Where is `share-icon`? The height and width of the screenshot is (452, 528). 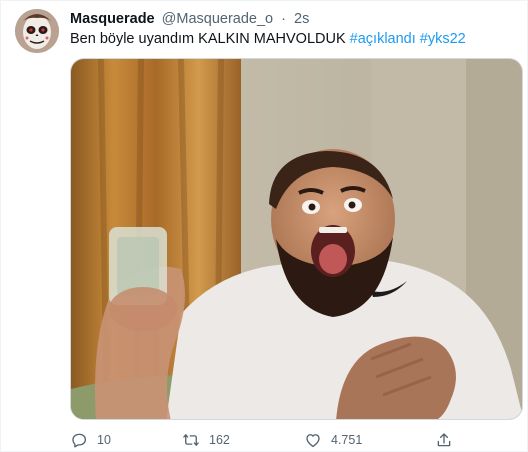 share-icon is located at coordinates (444, 440).